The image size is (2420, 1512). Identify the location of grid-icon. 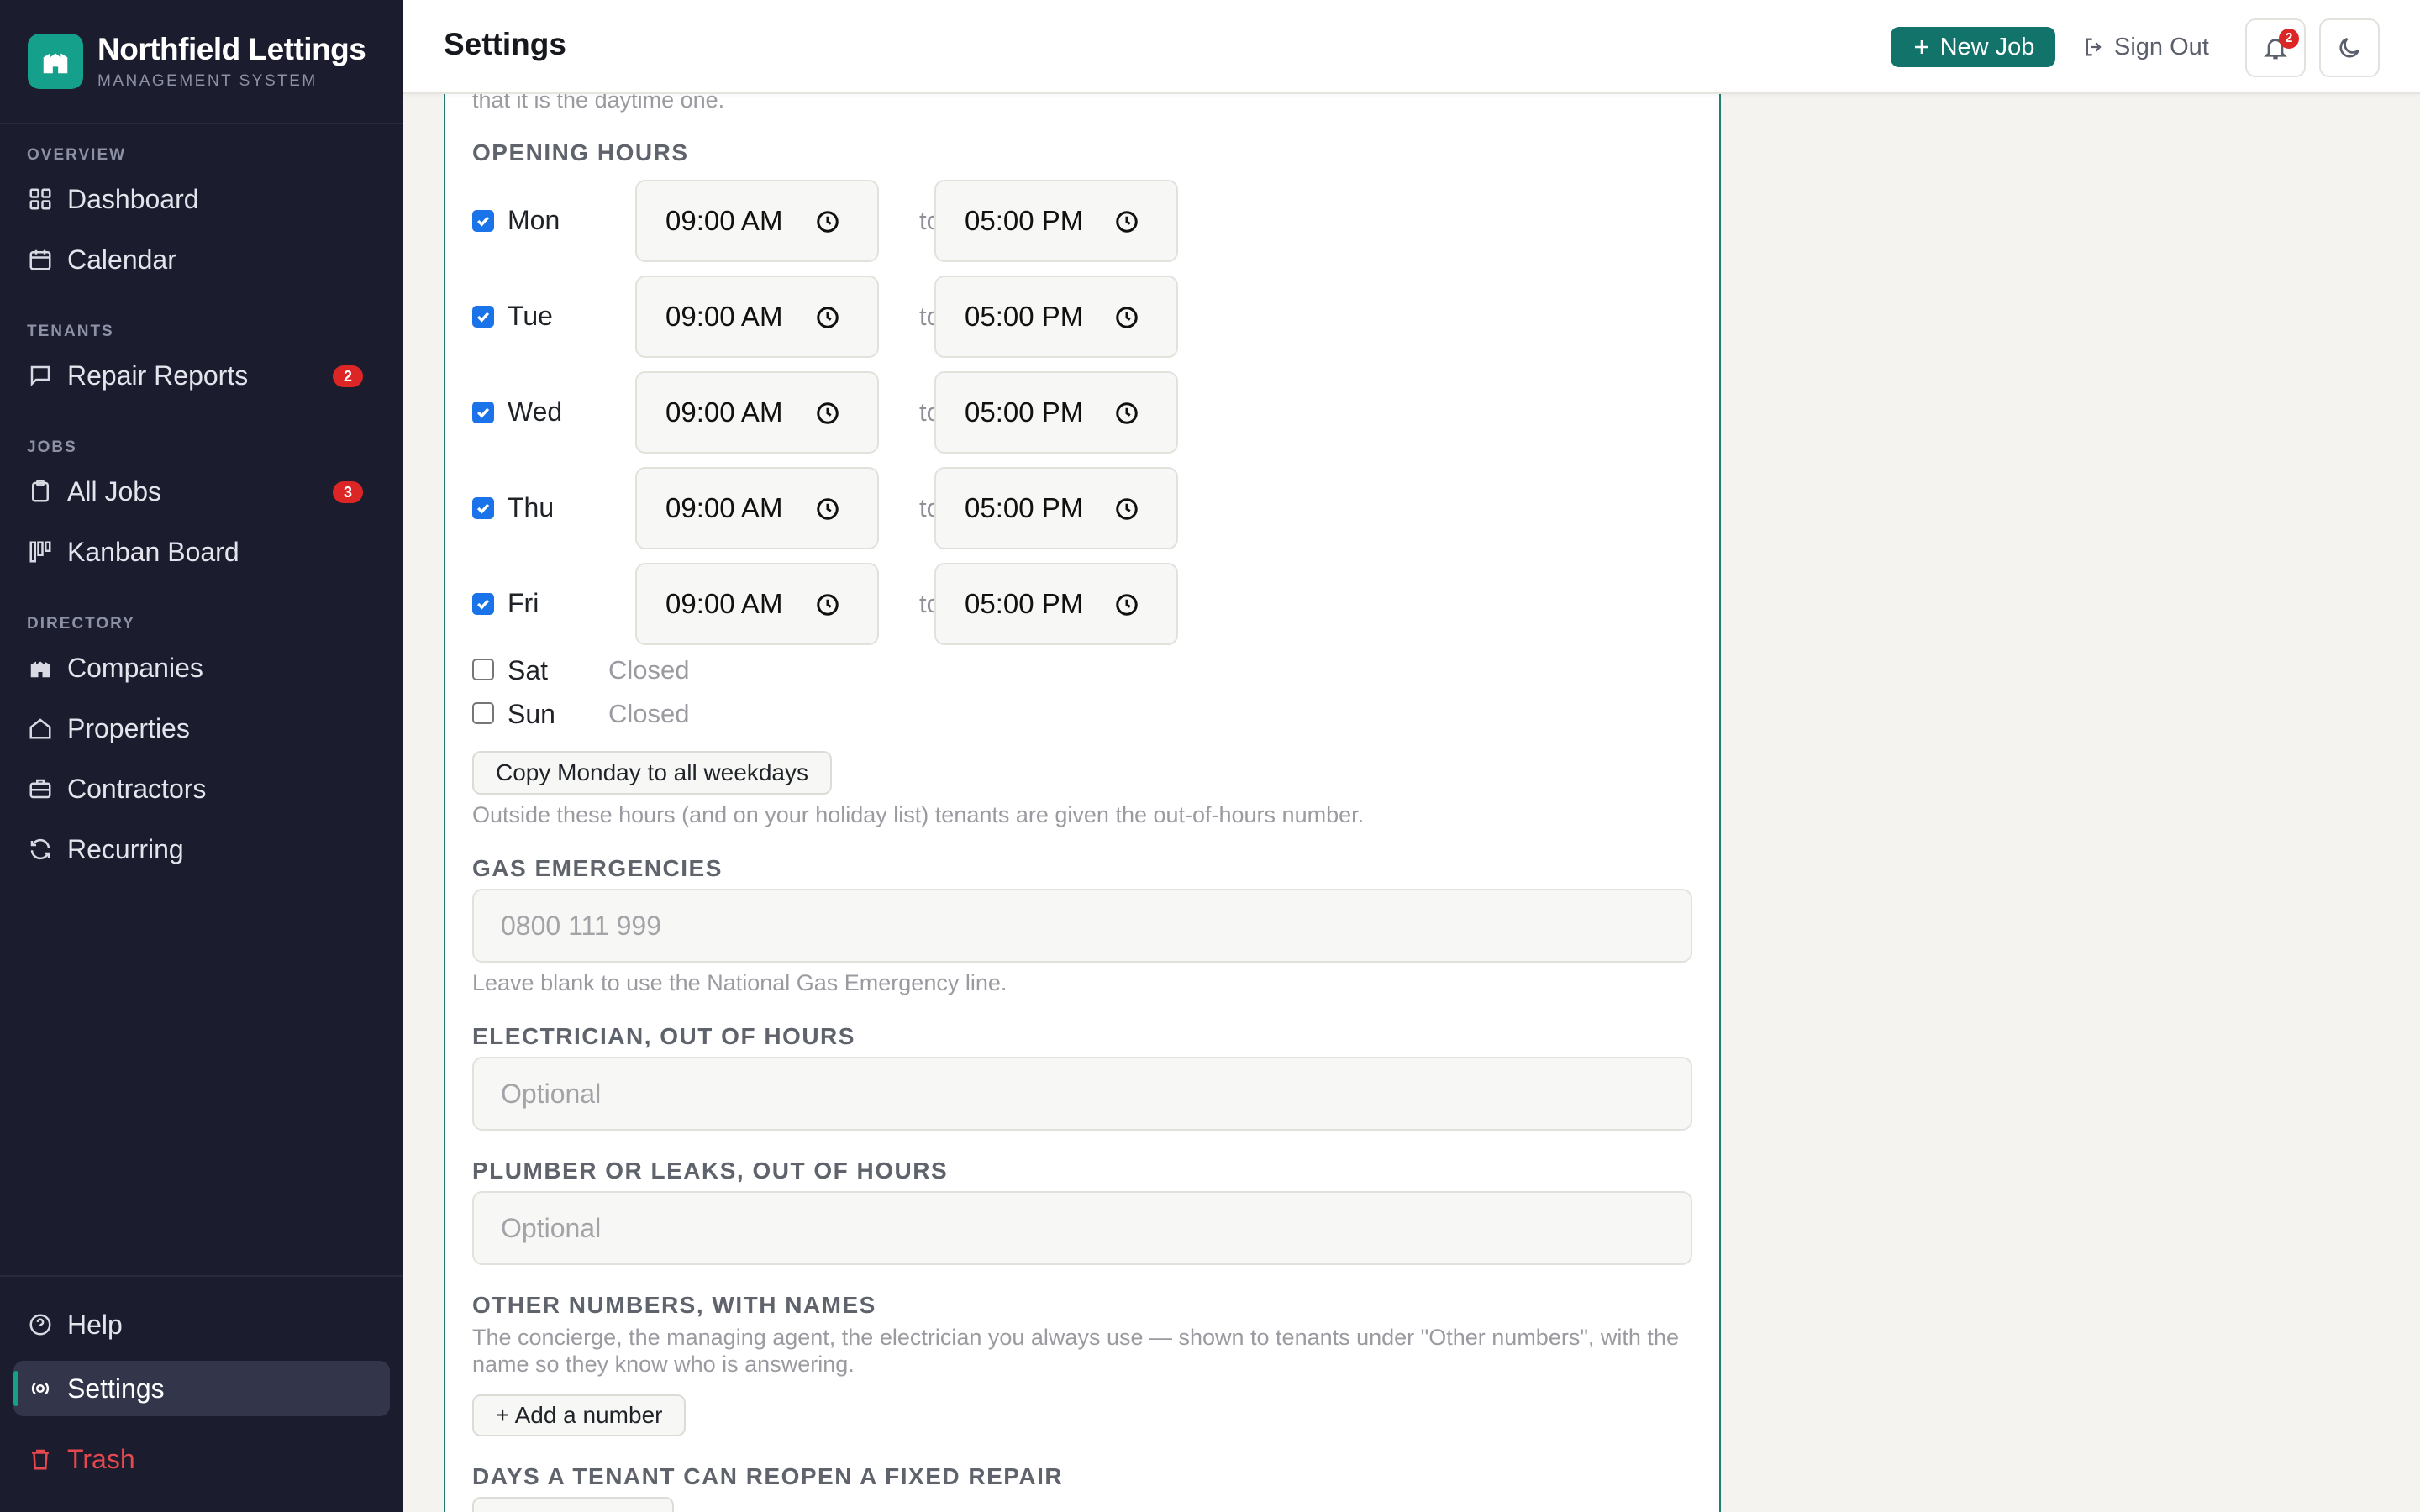
(40, 199).